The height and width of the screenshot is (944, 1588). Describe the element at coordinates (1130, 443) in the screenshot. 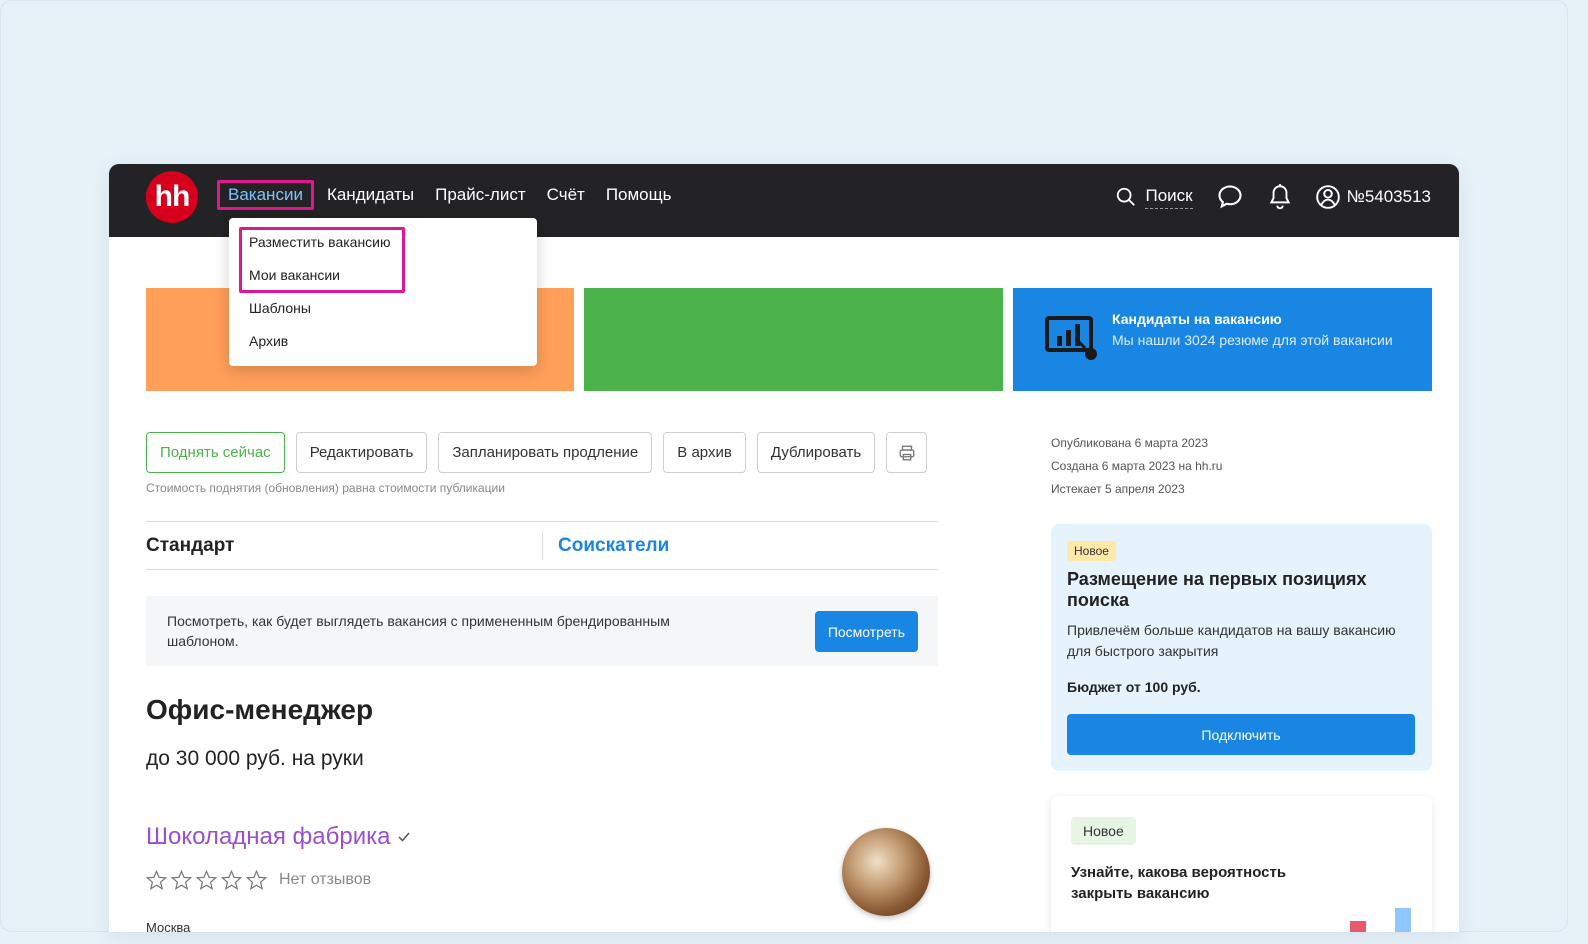

I see `published-date: Опубликована 6 марта 2023` at that location.